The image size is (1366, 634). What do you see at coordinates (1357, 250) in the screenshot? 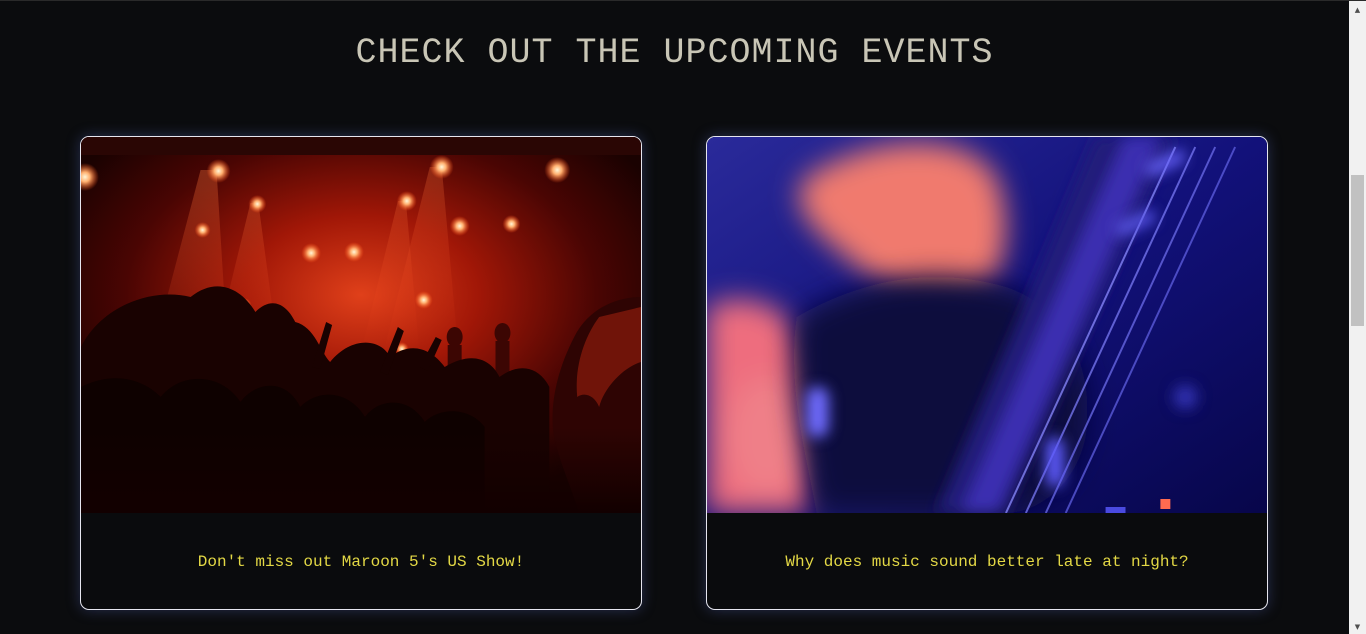
I see `scrollbar-thumb` at bounding box center [1357, 250].